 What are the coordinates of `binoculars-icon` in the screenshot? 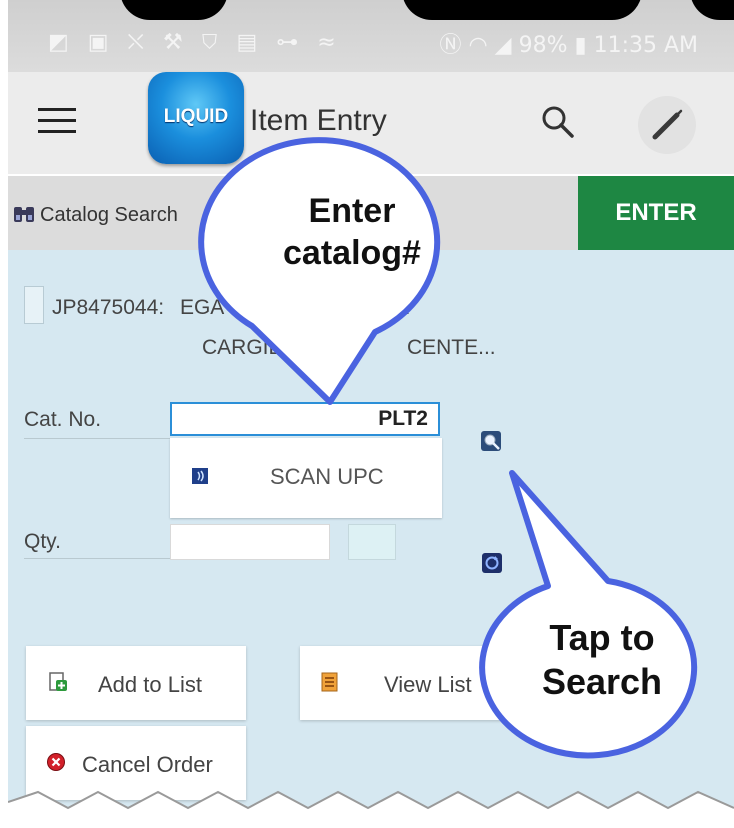 It's located at (24, 214).